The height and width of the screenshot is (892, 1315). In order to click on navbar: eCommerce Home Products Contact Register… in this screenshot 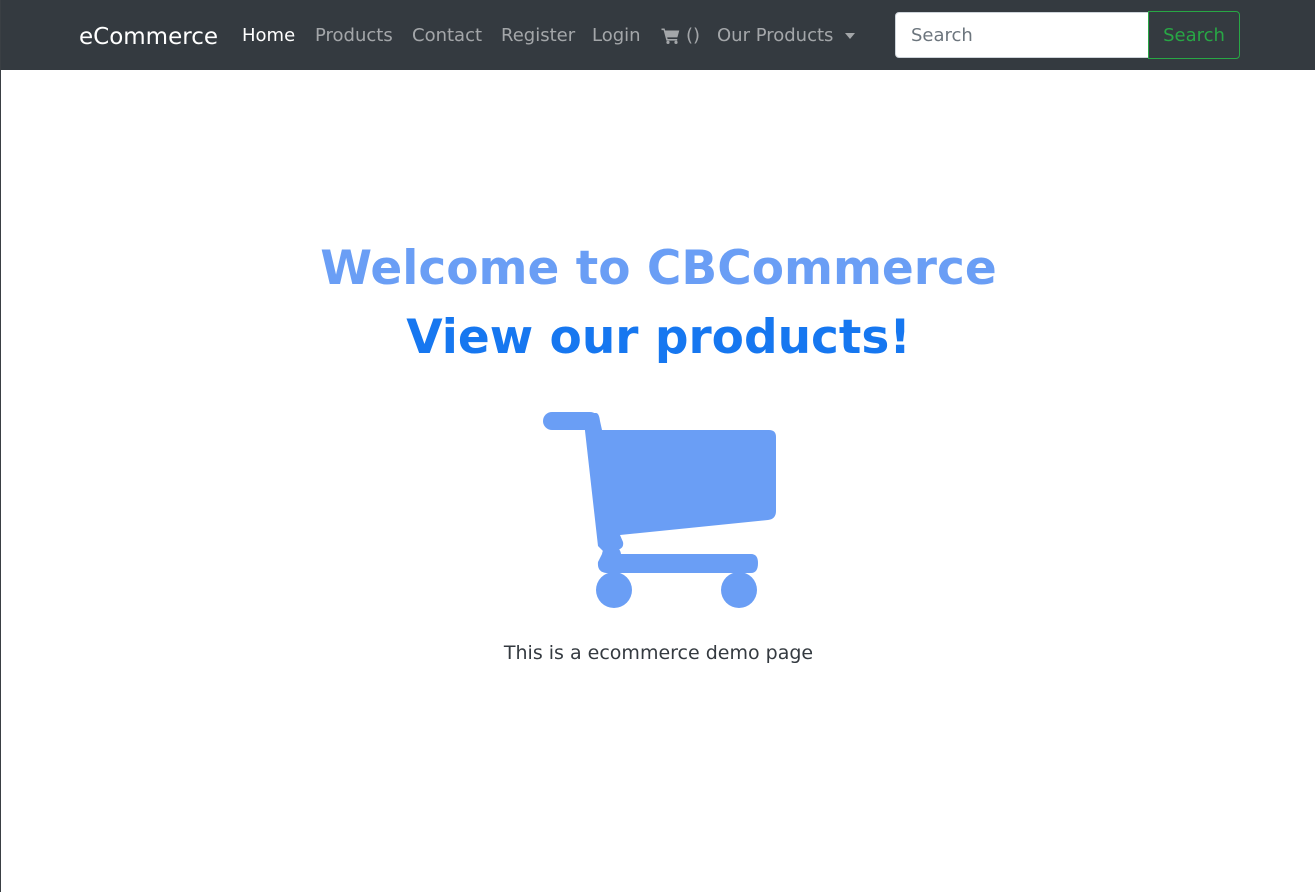, I will do `click(658, 35)`.